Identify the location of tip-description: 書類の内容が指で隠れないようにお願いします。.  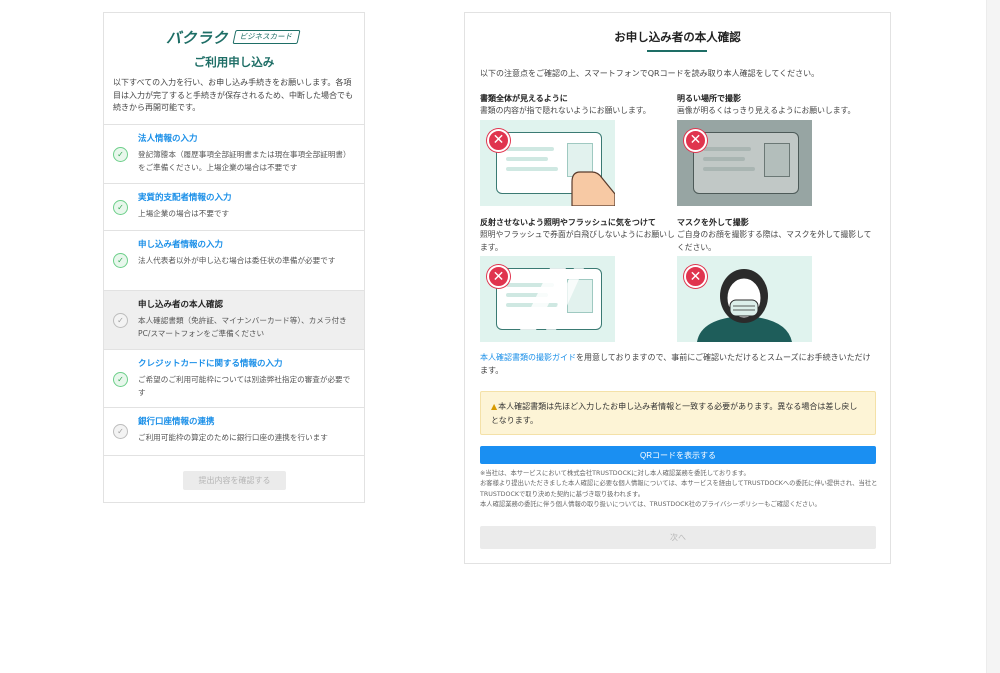
(565, 110).